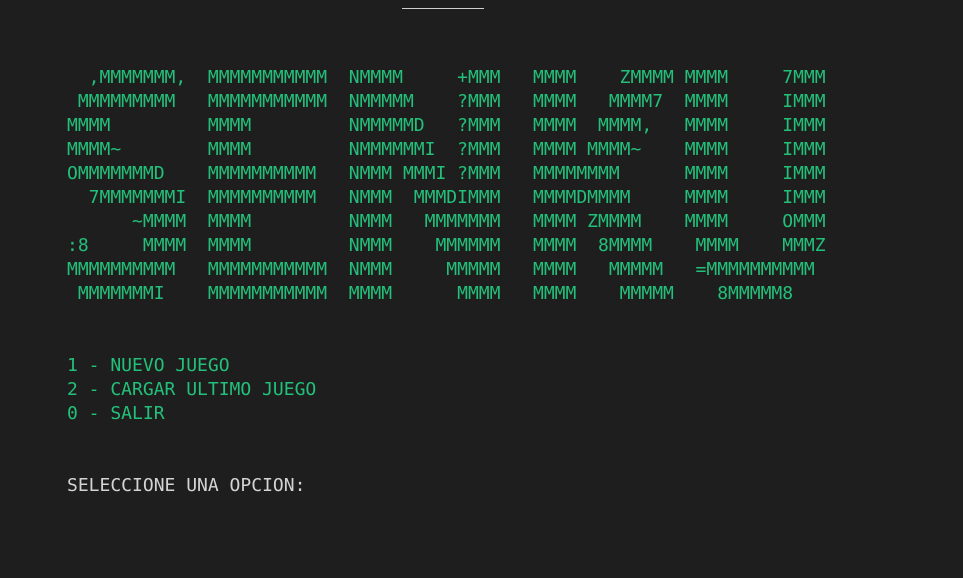 This screenshot has height=578, width=963. I want to click on menu-item-new-game: 1 - NUEVO JUEGO, so click(191, 366).